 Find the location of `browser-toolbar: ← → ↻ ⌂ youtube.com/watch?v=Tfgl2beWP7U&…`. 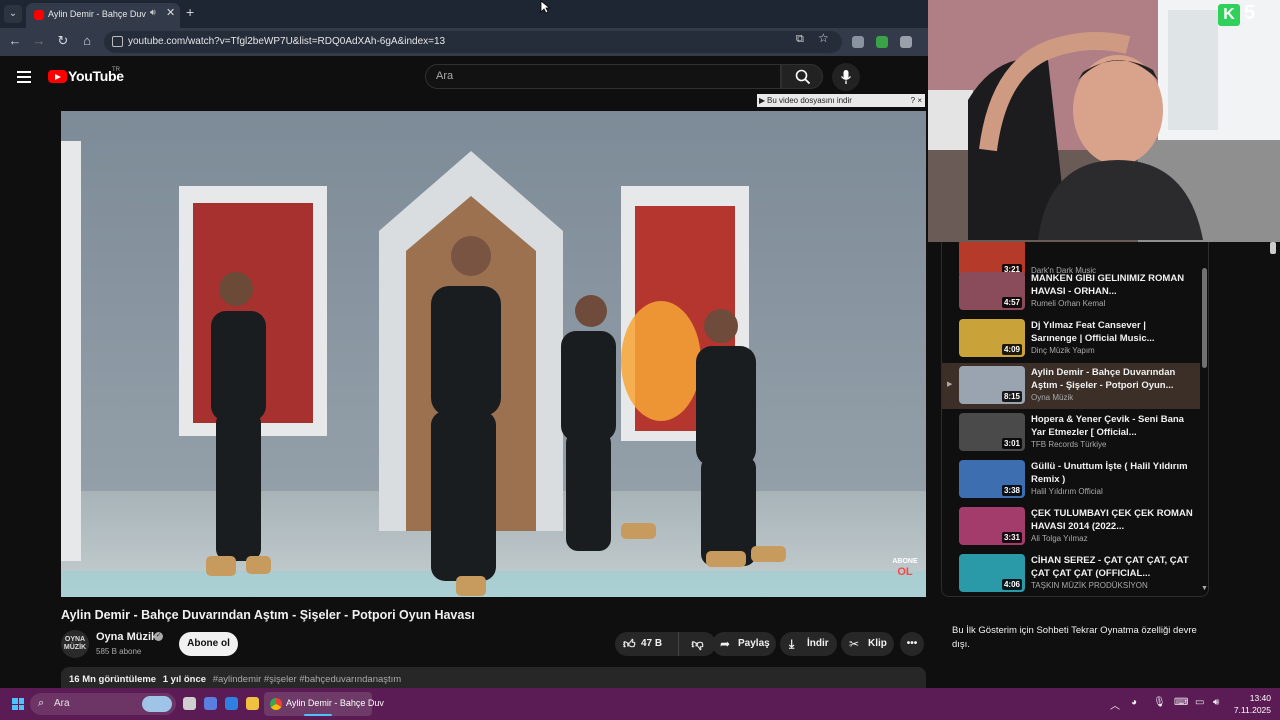

browser-toolbar: ← → ↻ ⌂ youtube.com/watch?v=Tfgl2beWP7U&… is located at coordinates (464, 42).